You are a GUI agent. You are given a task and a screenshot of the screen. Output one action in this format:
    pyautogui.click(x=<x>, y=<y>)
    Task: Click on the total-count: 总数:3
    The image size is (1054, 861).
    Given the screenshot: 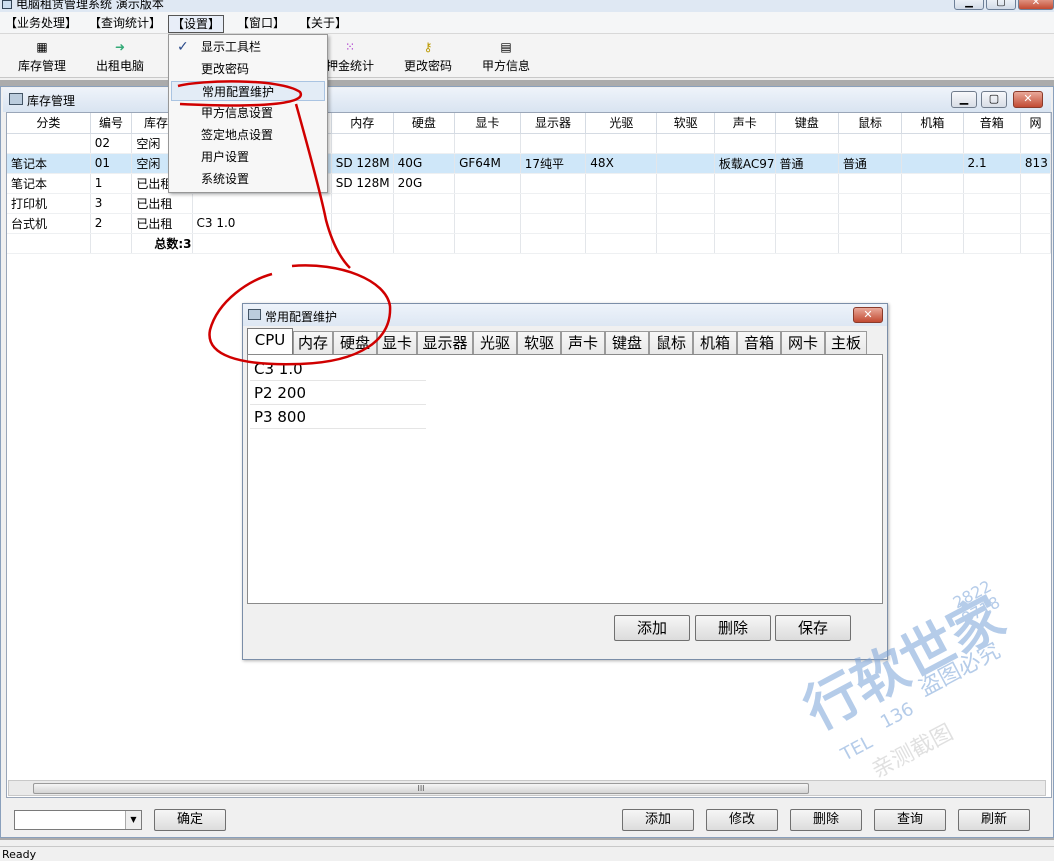 What is the action you would take?
    pyautogui.click(x=162, y=243)
    